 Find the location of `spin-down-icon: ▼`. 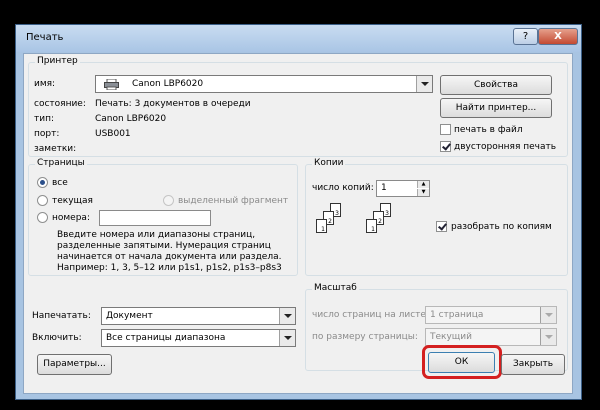

spin-down-icon: ▼ is located at coordinates (423, 192).